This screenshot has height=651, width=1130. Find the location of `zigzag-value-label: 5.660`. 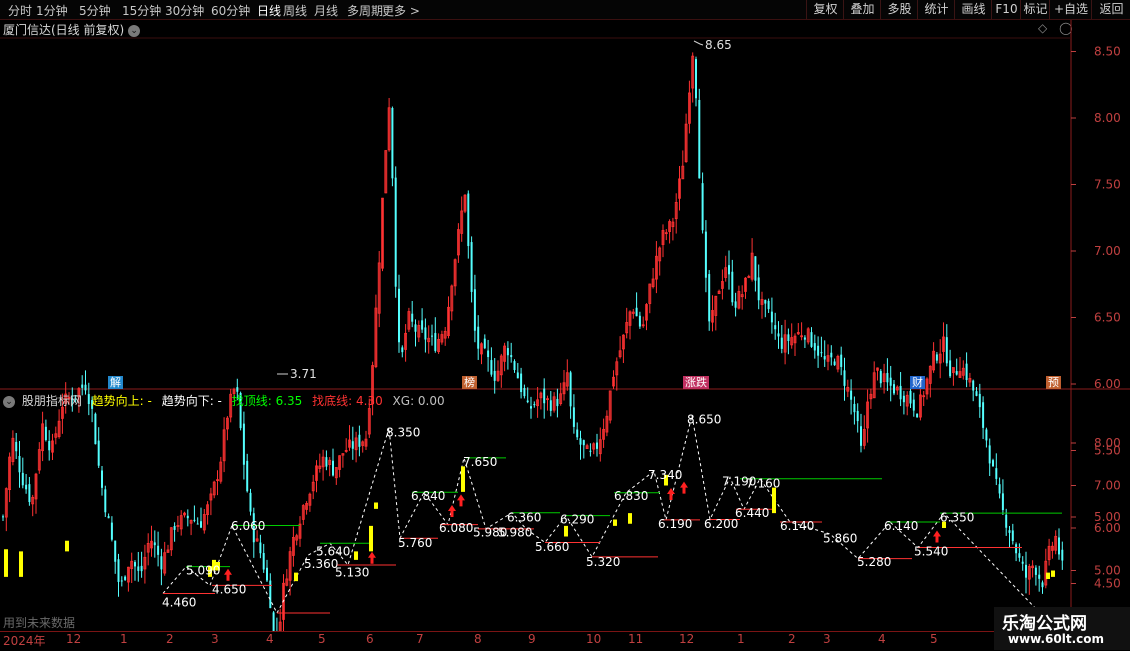

zigzag-value-label: 5.660 is located at coordinates (552, 547).